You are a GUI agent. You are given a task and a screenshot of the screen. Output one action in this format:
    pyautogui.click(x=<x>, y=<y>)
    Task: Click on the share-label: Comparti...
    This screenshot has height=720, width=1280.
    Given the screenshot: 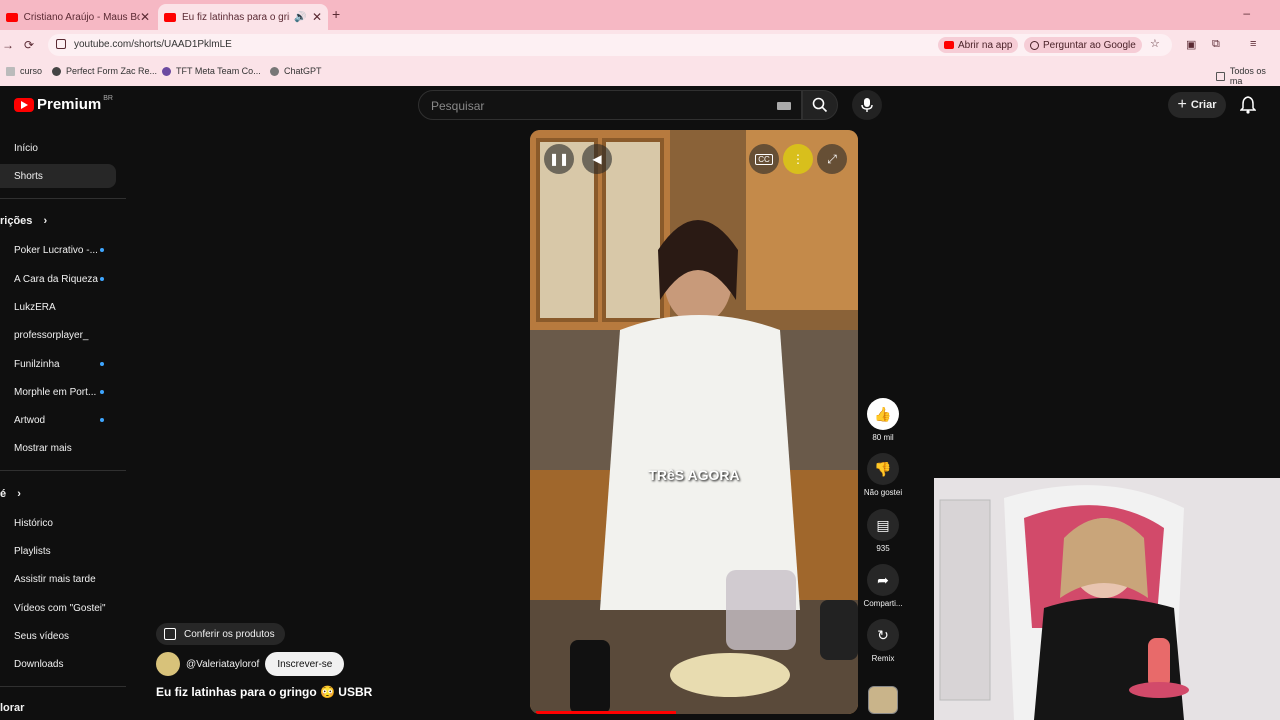 What is the action you would take?
    pyautogui.click(x=883, y=603)
    